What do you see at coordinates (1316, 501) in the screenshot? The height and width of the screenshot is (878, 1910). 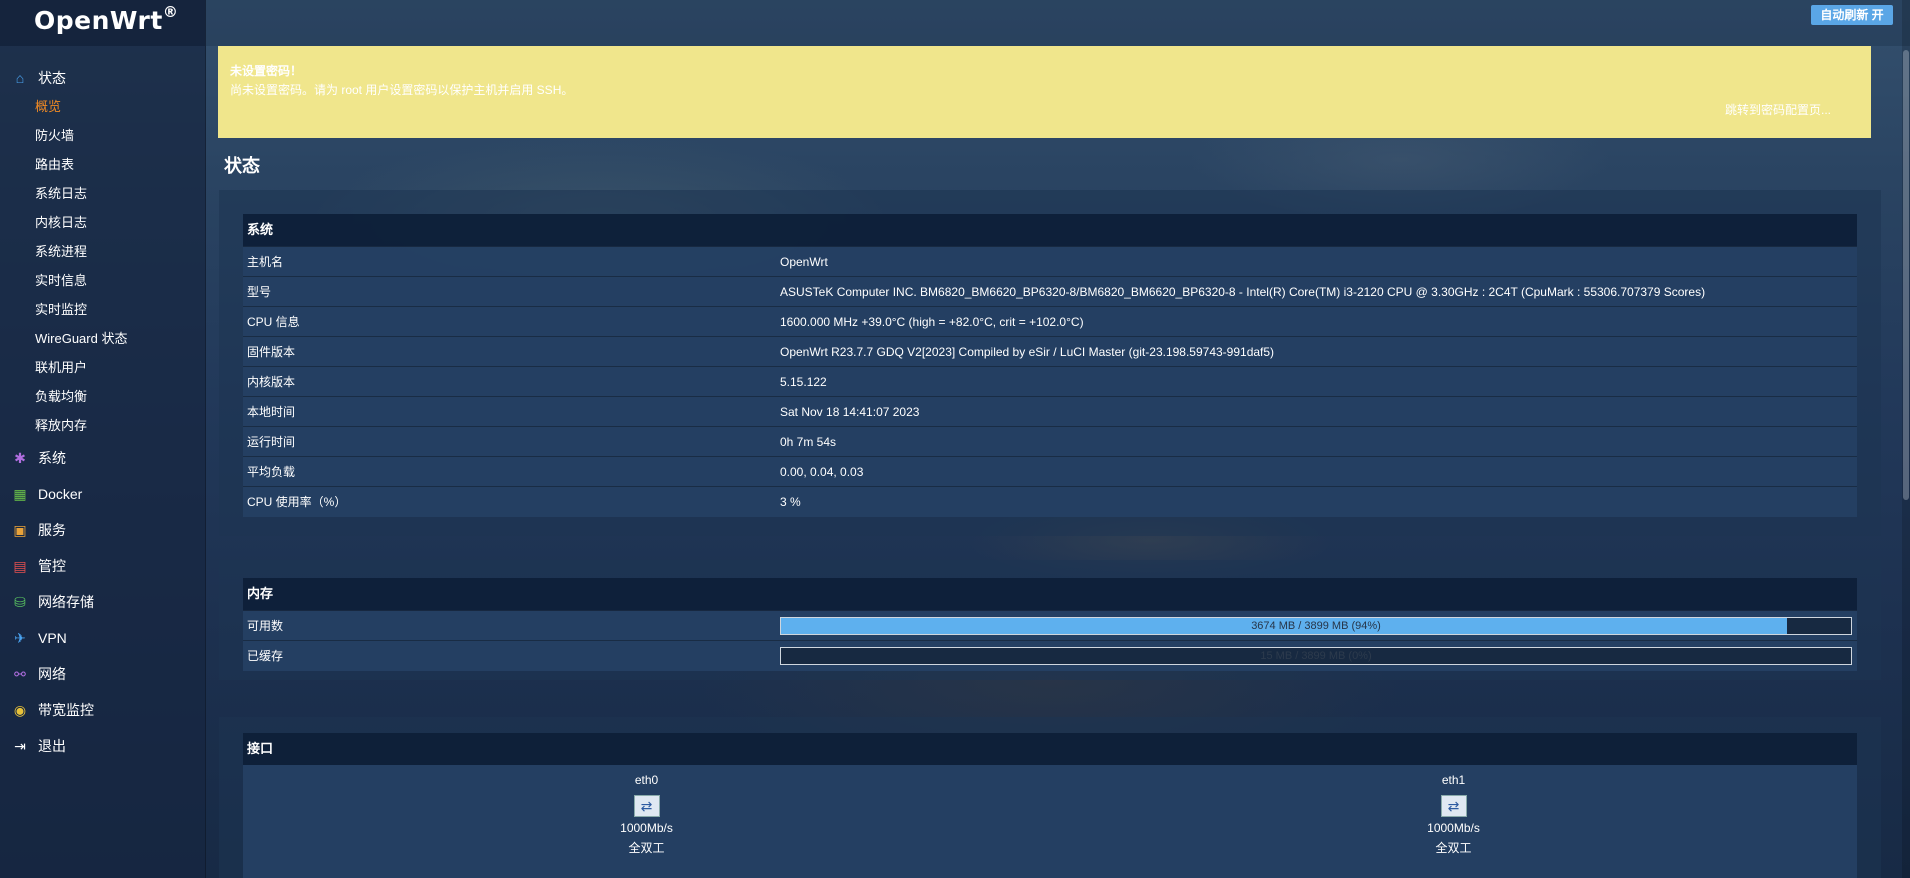 I see `row-value: 3 %` at bounding box center [1316, 501].